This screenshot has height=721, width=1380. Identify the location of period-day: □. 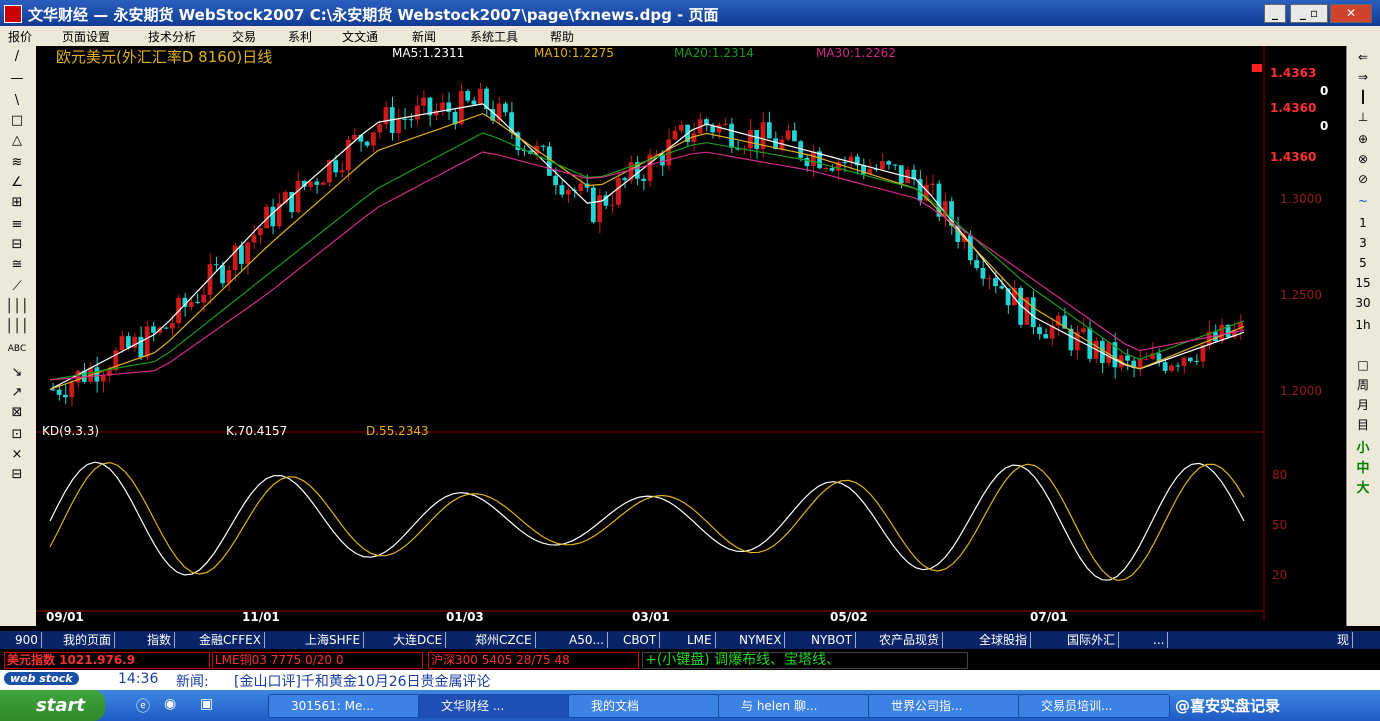
(1363, 365).